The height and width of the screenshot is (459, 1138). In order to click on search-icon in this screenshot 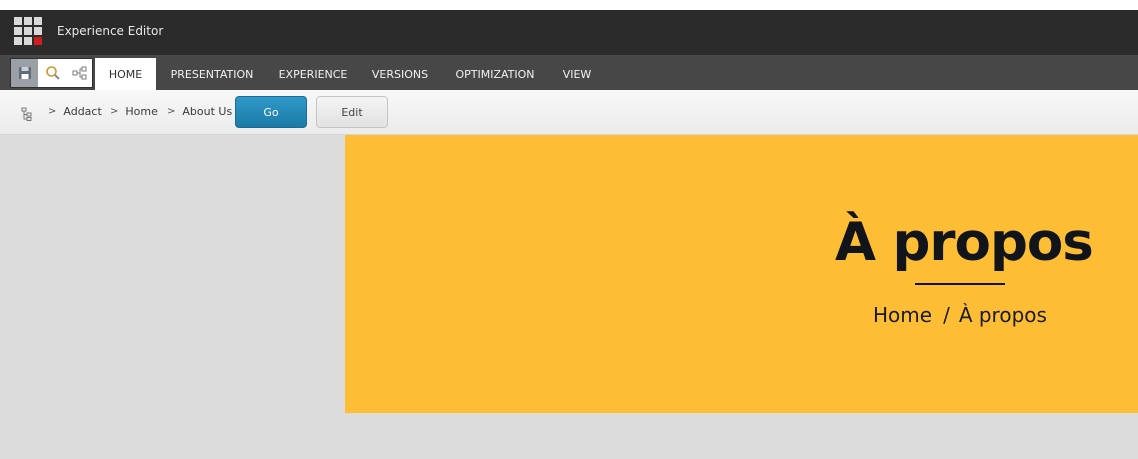, I will do `click(52, 73)`.